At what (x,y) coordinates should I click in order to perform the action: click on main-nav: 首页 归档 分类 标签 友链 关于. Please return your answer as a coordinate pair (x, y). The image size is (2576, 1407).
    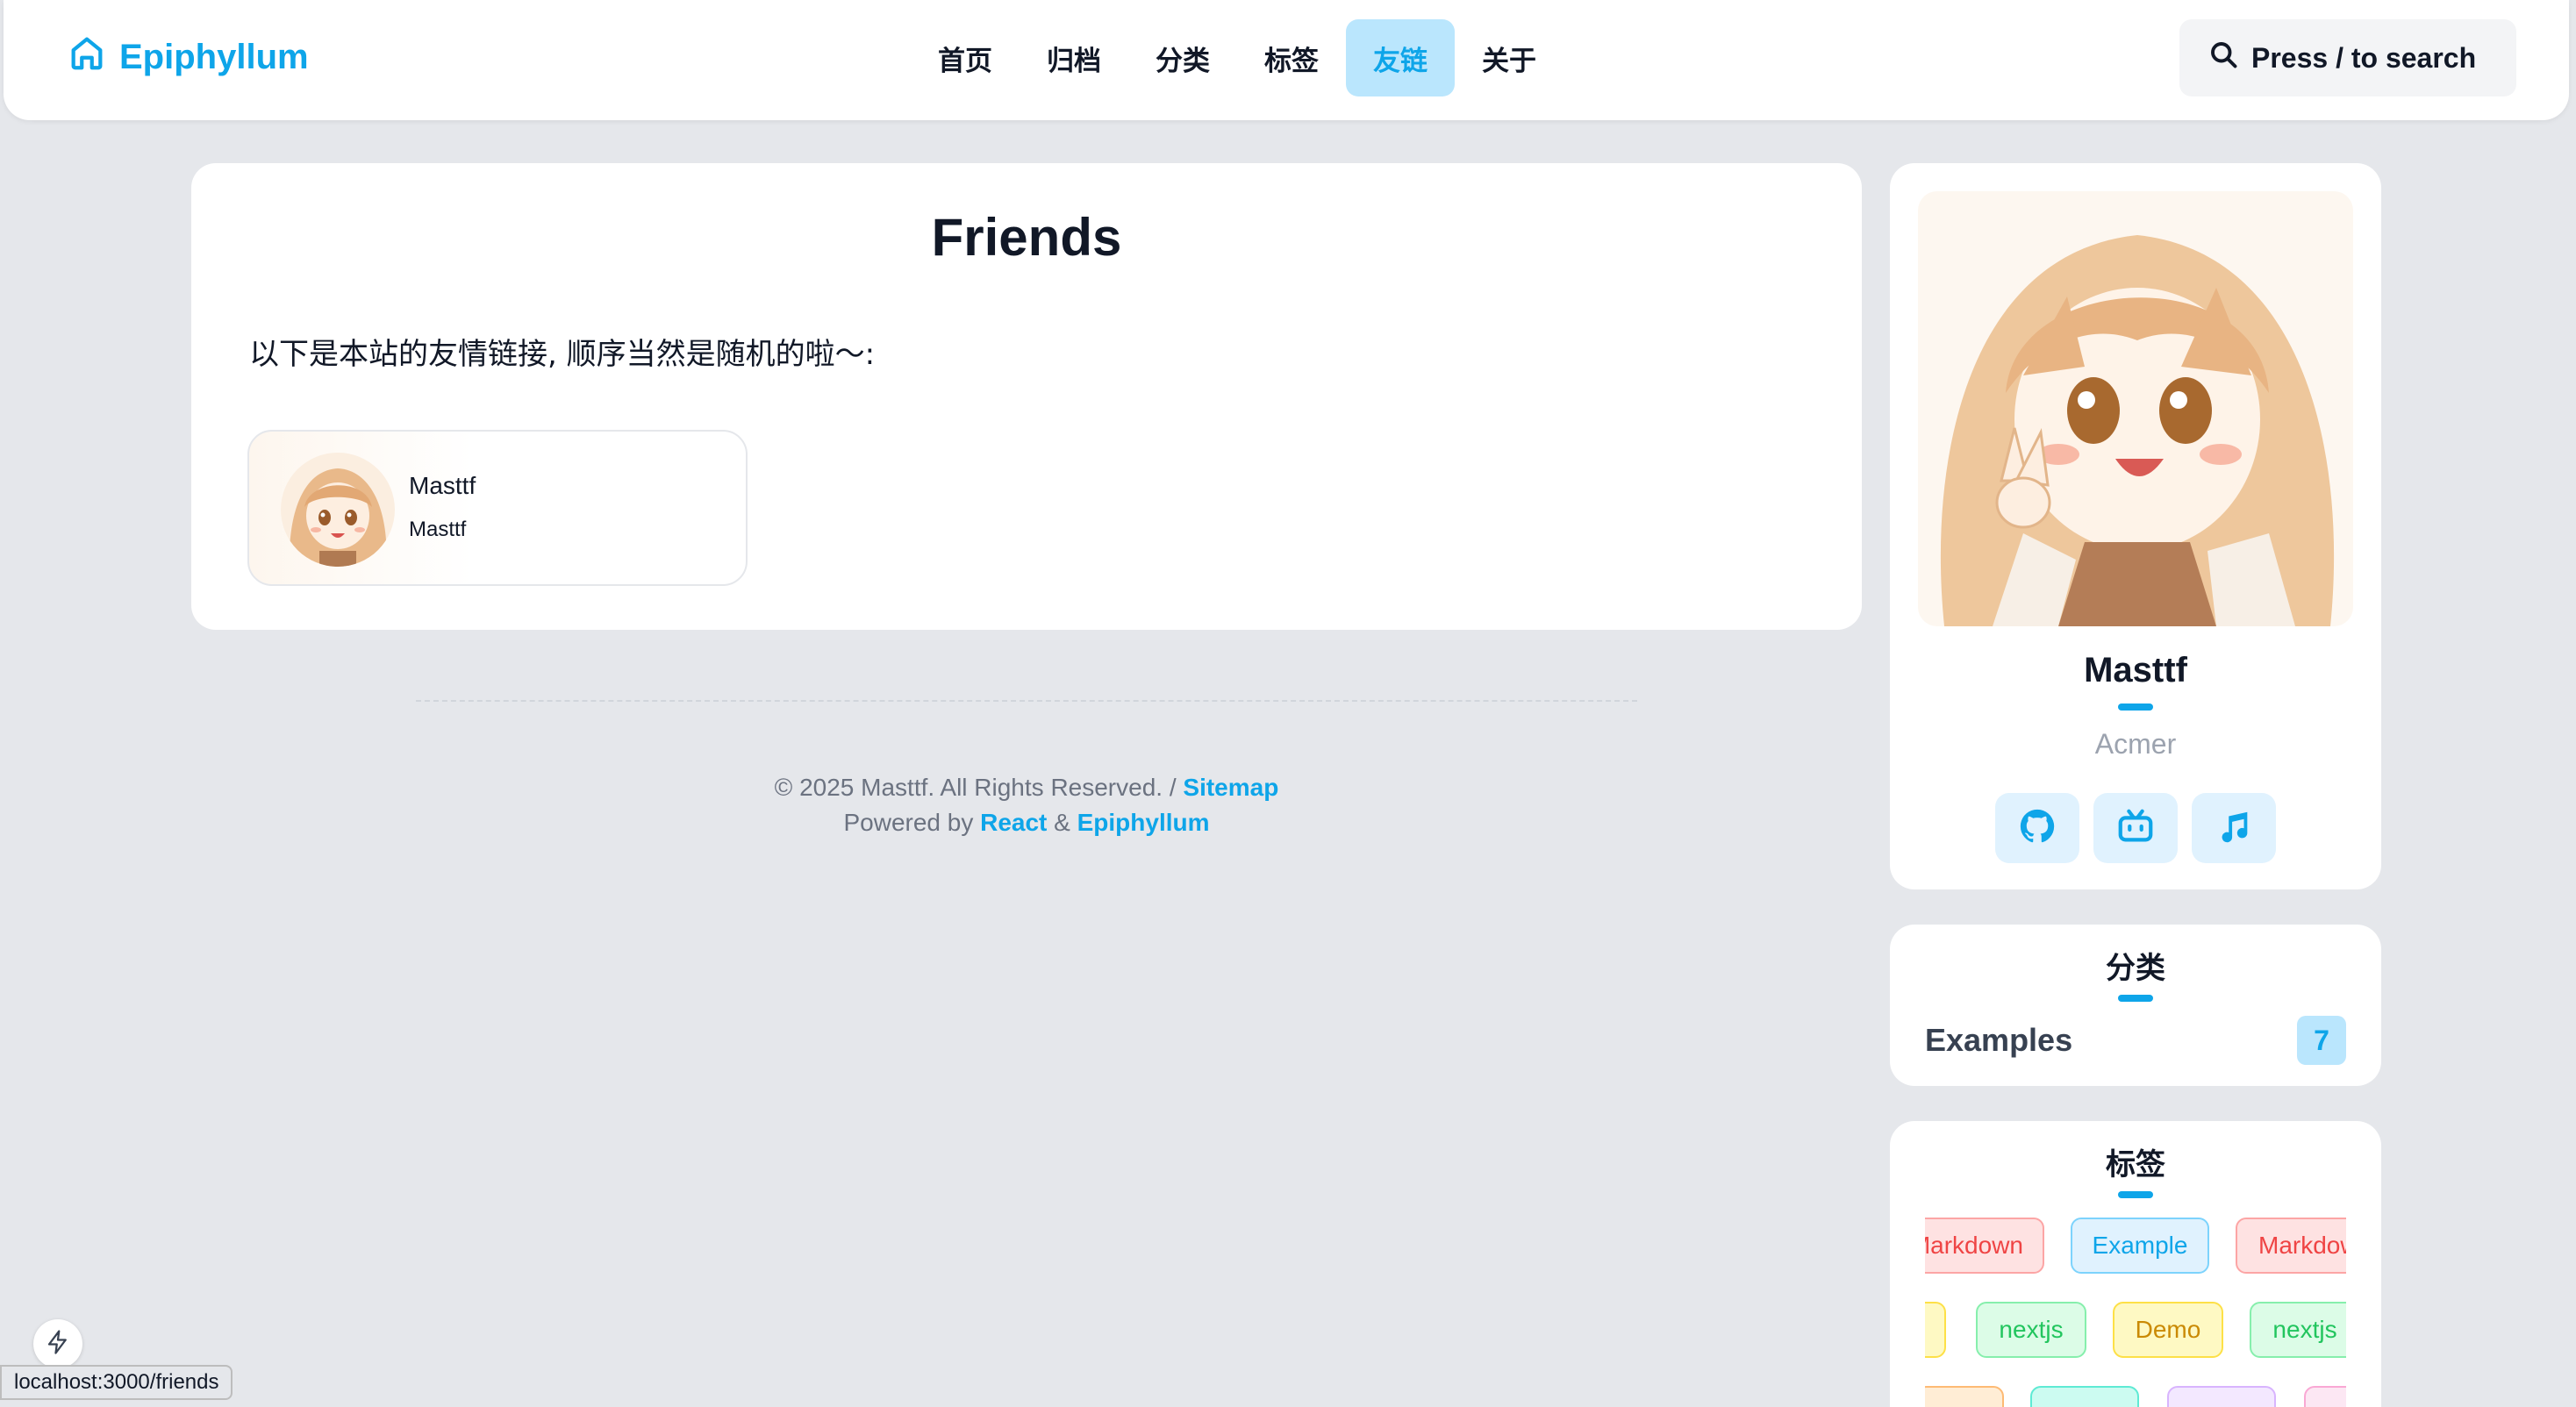
    Looking at the image, I should click on (1237, 57).